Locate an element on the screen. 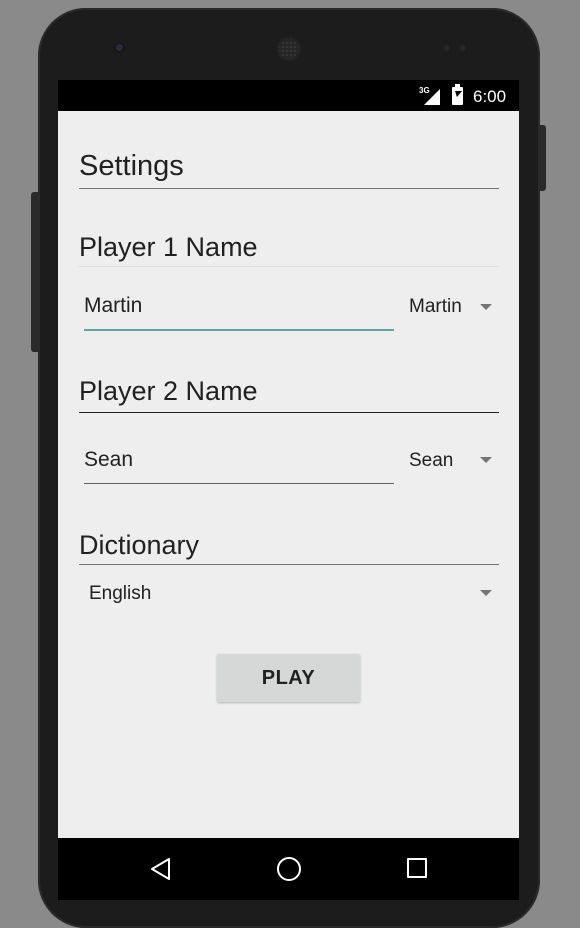 The height and width of the screenshot is (928, 580). player1-spinner-value: Martin is located at coordinates (435, 306).